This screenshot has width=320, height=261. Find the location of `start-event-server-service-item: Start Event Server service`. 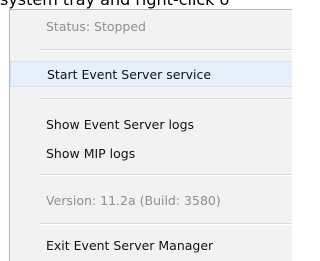

start-event-server-service-item: Start Event Server service is located at coordinates (151, 74).